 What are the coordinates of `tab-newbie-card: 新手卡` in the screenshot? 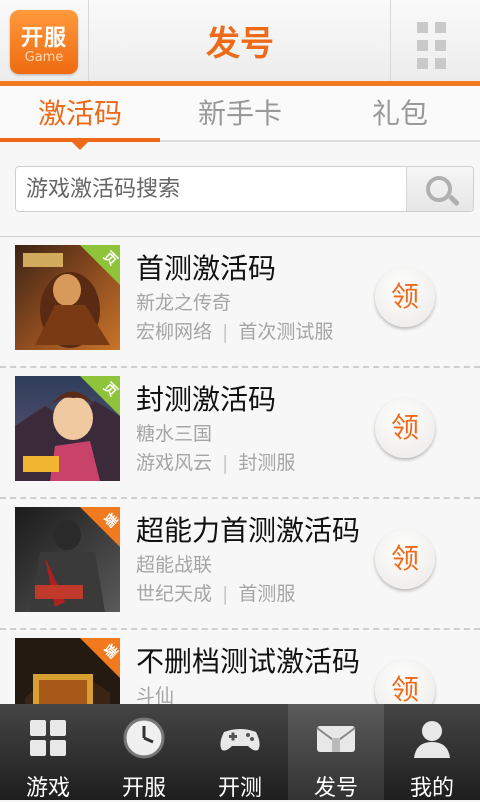 It's located at (240, 112).